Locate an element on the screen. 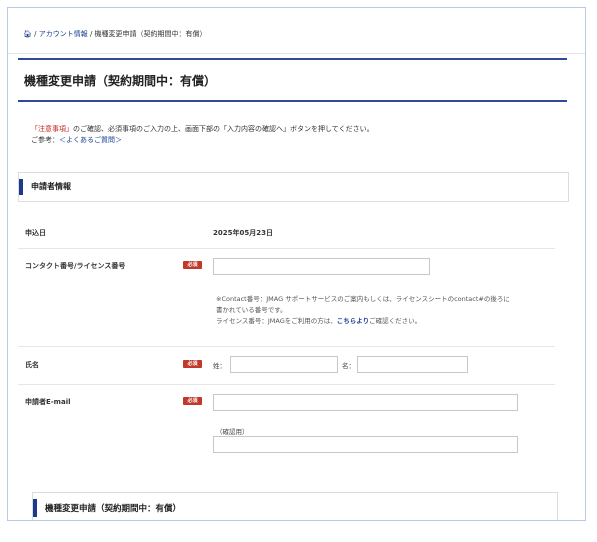 This screenshot has height=542, width=597. breadcrumb: 🏠︎ / アカウント情報 / 機種変更申請（契約期間中：有償） is located at coordinates (115, 34).